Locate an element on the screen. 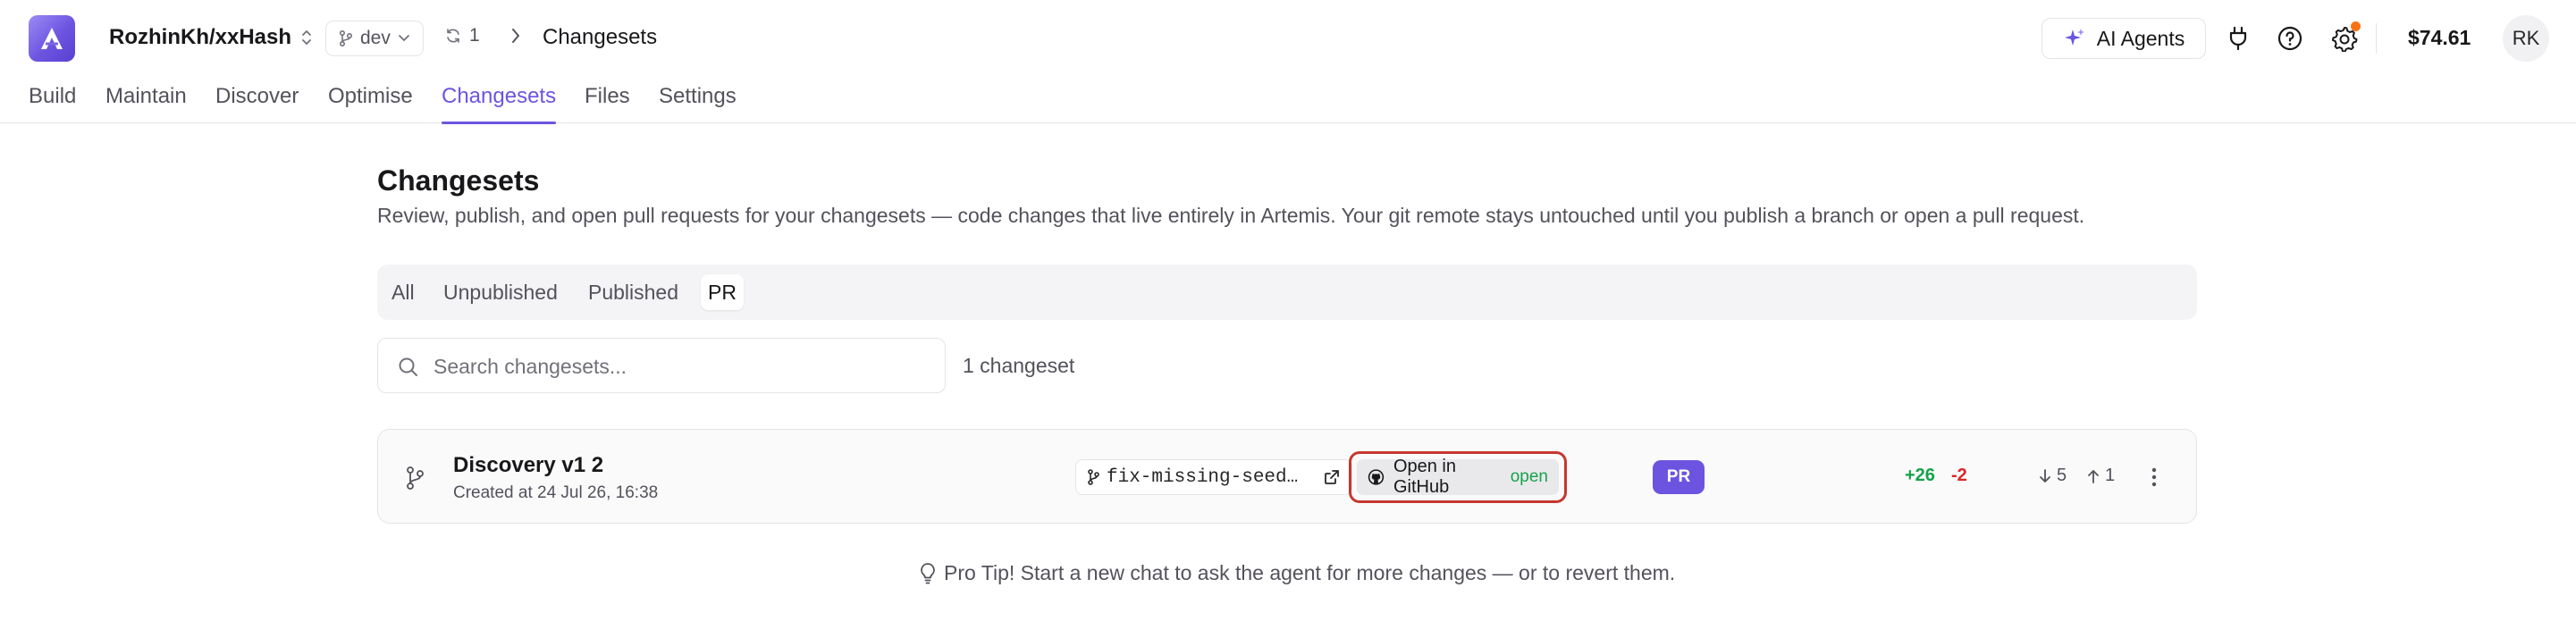  settings-button is located at coordinates (2345, 37).